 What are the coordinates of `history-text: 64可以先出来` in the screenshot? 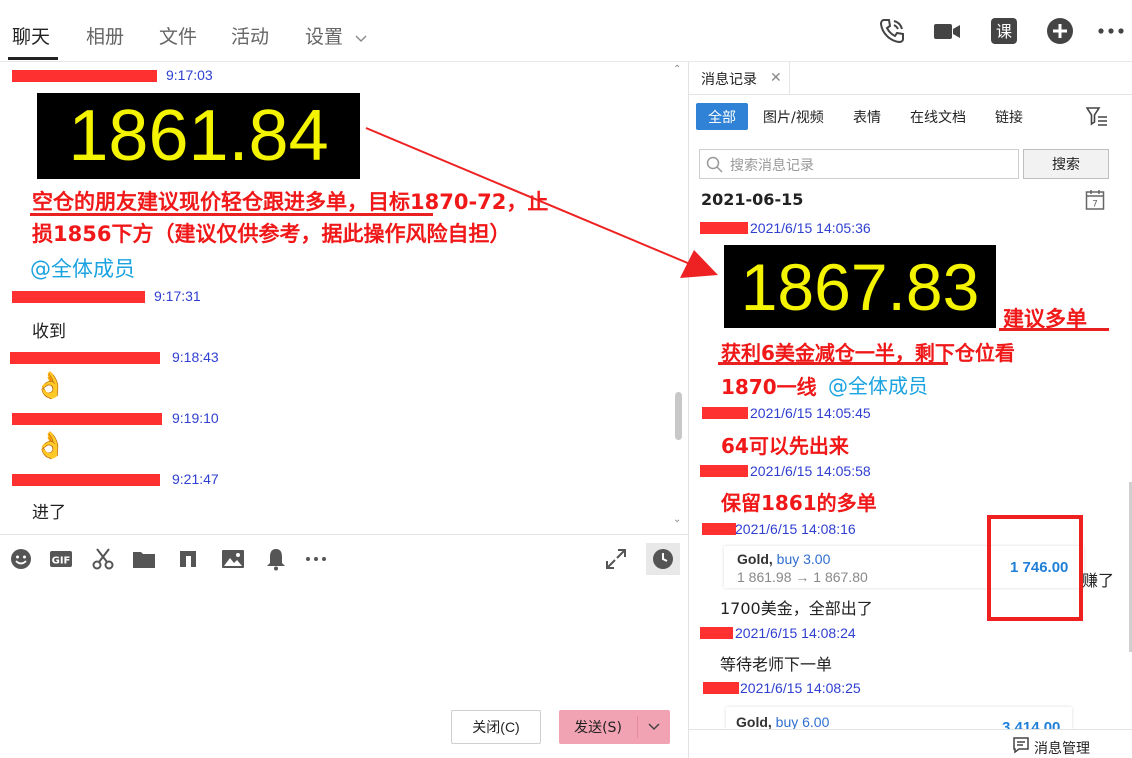 It's located at (785, 446).